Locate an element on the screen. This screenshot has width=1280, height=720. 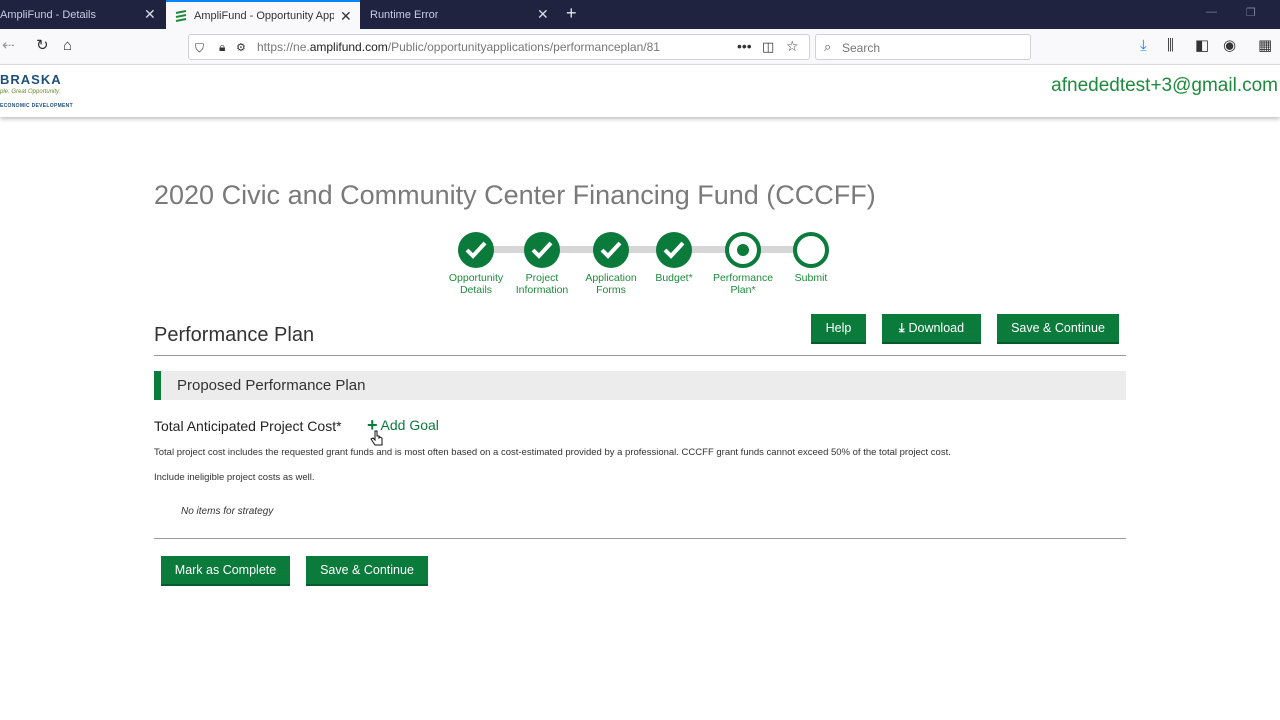
hand-cursor-icon is located at coordinates (377, 441).